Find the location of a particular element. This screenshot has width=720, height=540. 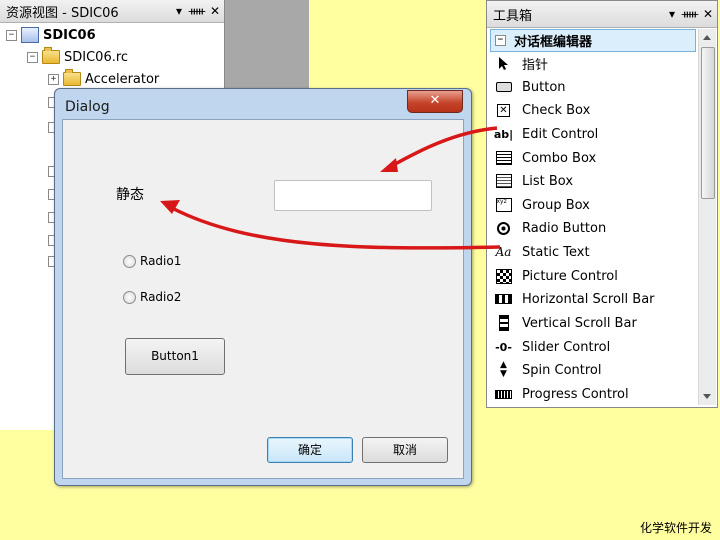

tree-item-rc: − SDIC06.rc is located at coordinates (77, 57).